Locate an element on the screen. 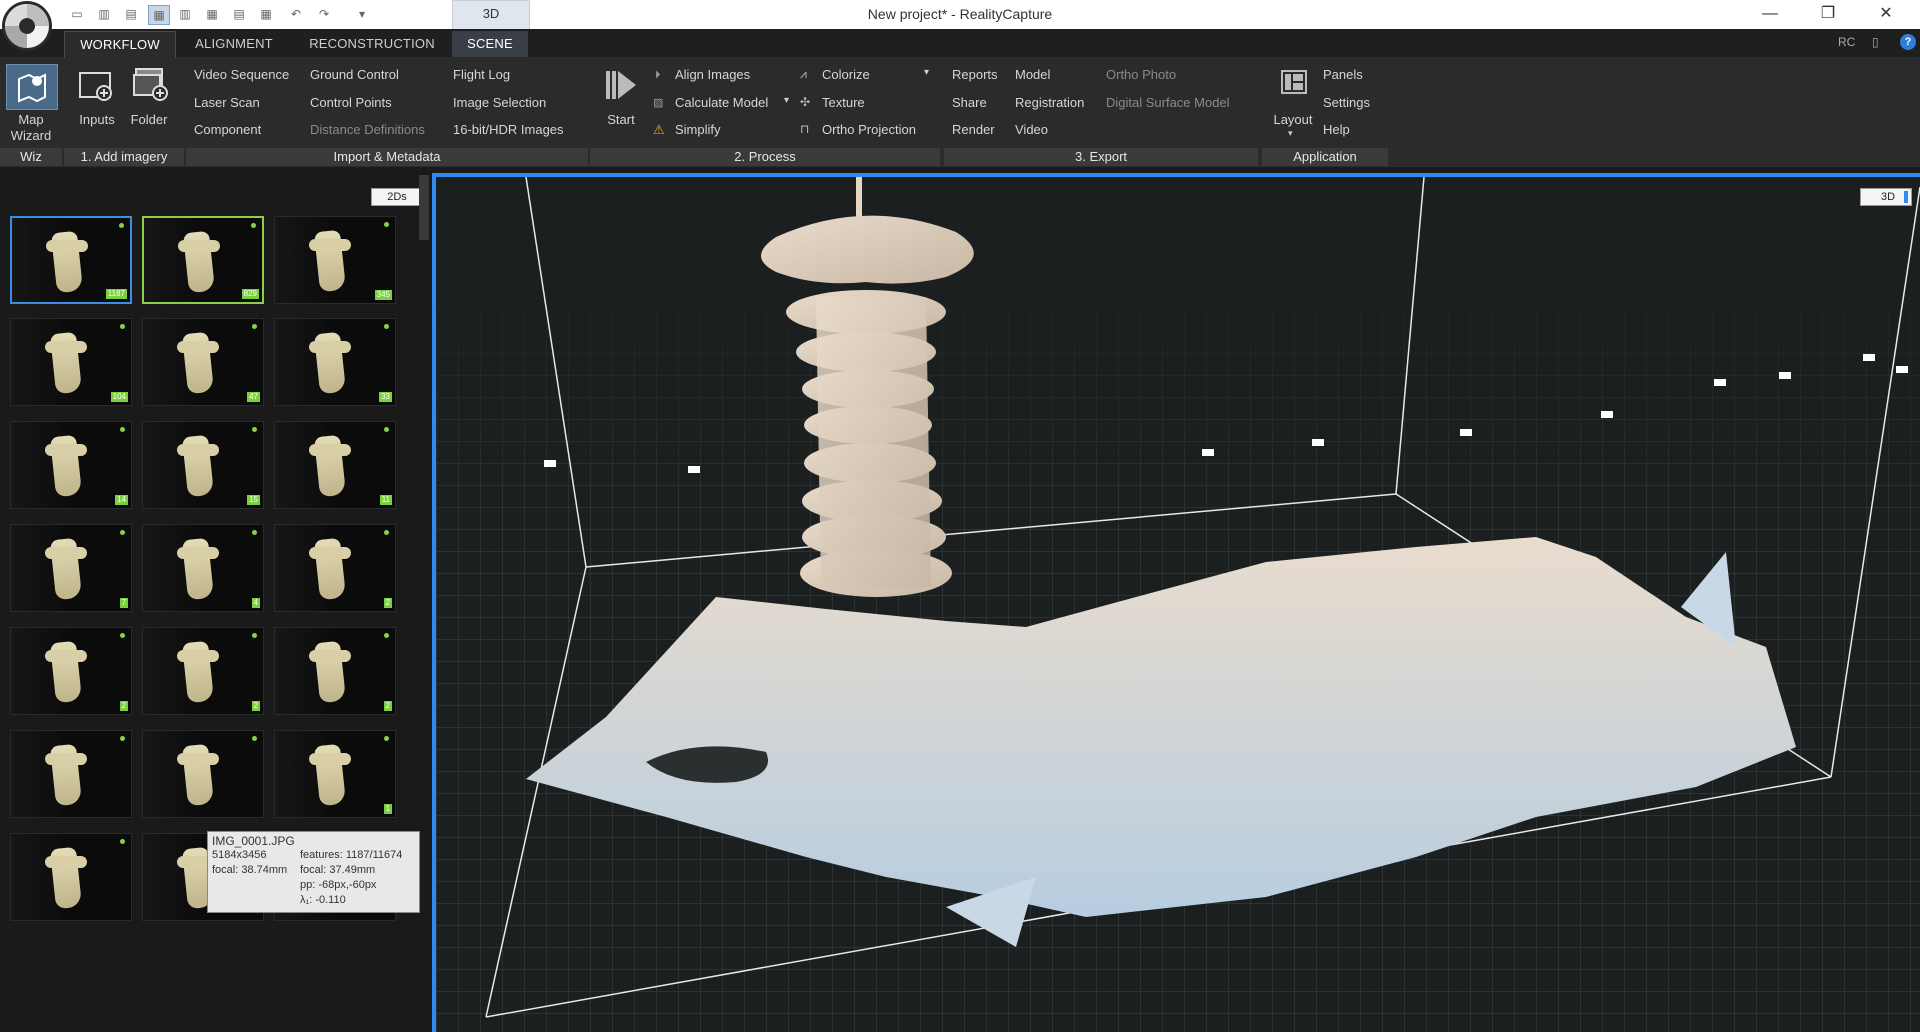 The width and height of the screenshot is (1920, 1032). image-thumbnail: 104 is located at coordinates (71, 362).